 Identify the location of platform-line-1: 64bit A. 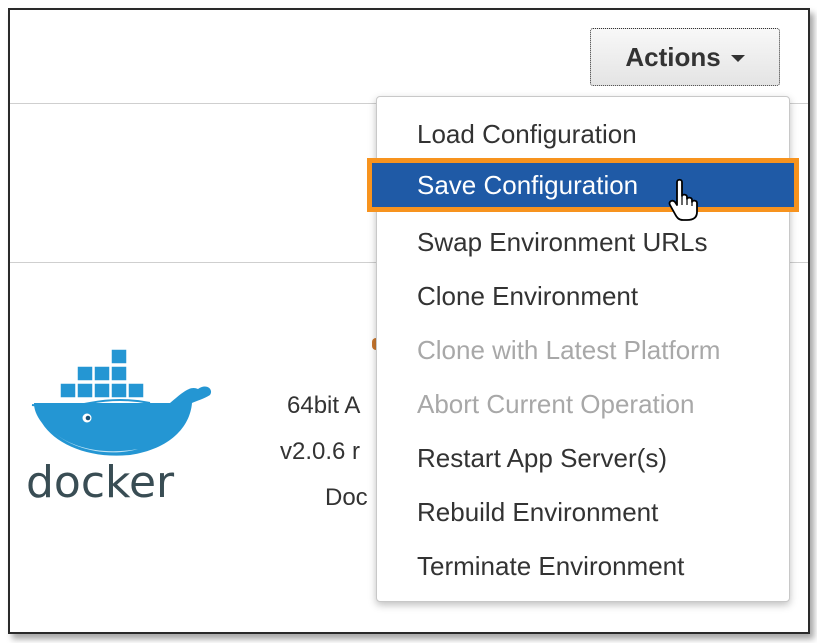
(324, 405).